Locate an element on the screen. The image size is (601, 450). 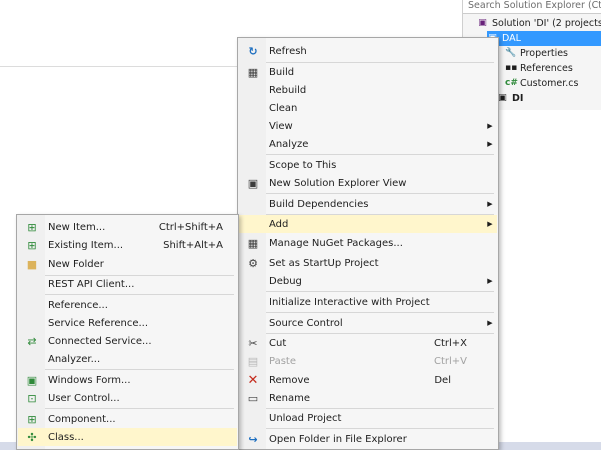
tree-item-label: Customer.cs is located at coordinates (549, 83).